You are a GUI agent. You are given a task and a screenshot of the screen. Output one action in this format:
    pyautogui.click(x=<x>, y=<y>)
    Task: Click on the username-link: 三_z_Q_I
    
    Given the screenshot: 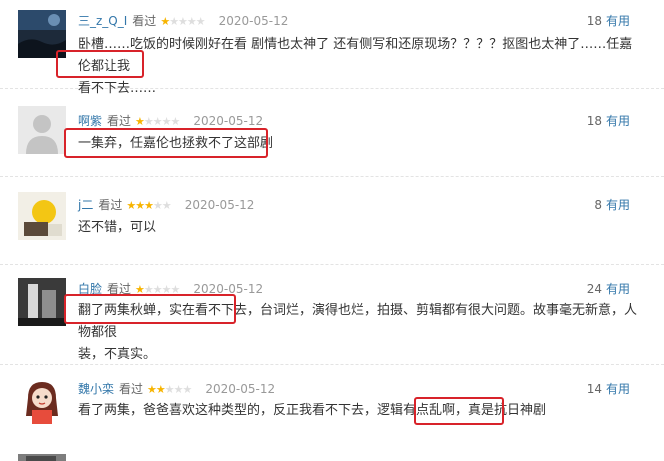 What is the action you would take?
    pyautogui.click(x=102, y=21)
    